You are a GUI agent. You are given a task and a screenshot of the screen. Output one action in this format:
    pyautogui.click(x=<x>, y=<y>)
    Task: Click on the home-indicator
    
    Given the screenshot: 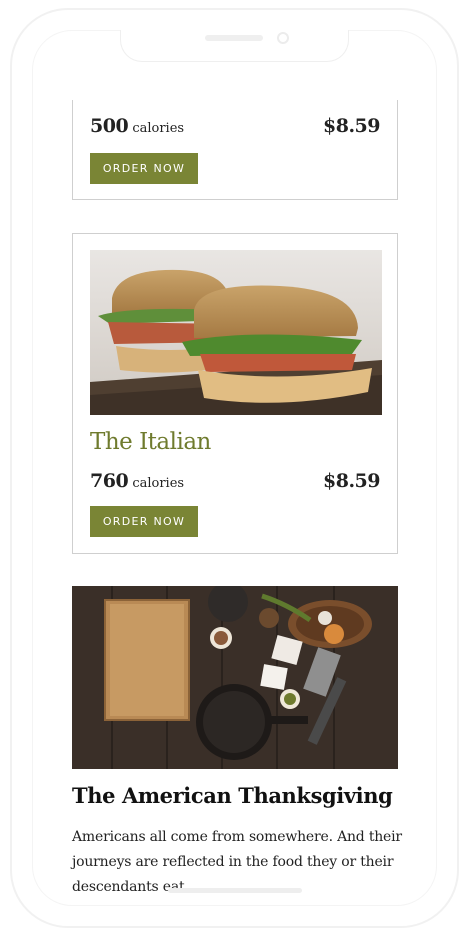 What is the action you would take?
    pyautogui.click(x=235, y=890)
    